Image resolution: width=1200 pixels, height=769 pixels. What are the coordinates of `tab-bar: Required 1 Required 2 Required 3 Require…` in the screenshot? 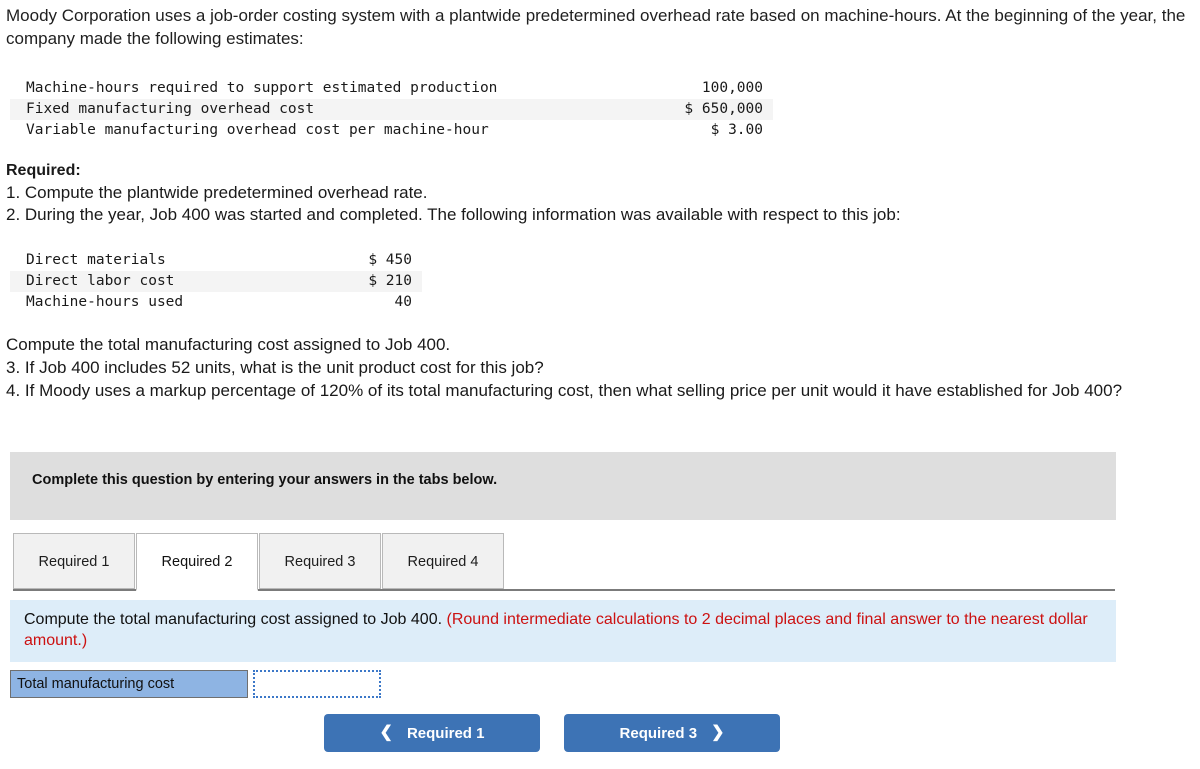 It's located at (560, 562).